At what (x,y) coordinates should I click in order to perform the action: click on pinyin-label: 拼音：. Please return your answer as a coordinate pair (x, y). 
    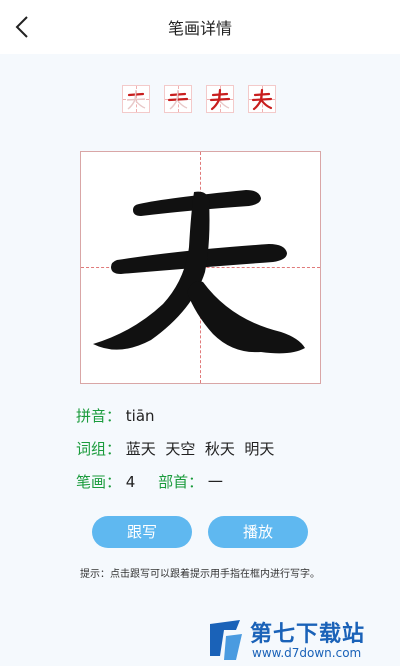
    Looking at the image, I should click on (99, 416).